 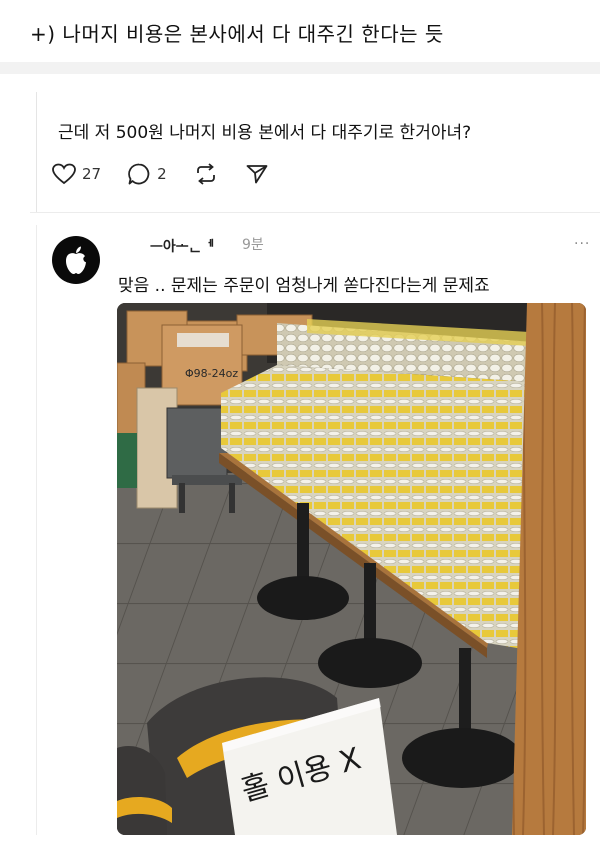 I want to click on paper-plane-icon, so click(x=257, y=174).